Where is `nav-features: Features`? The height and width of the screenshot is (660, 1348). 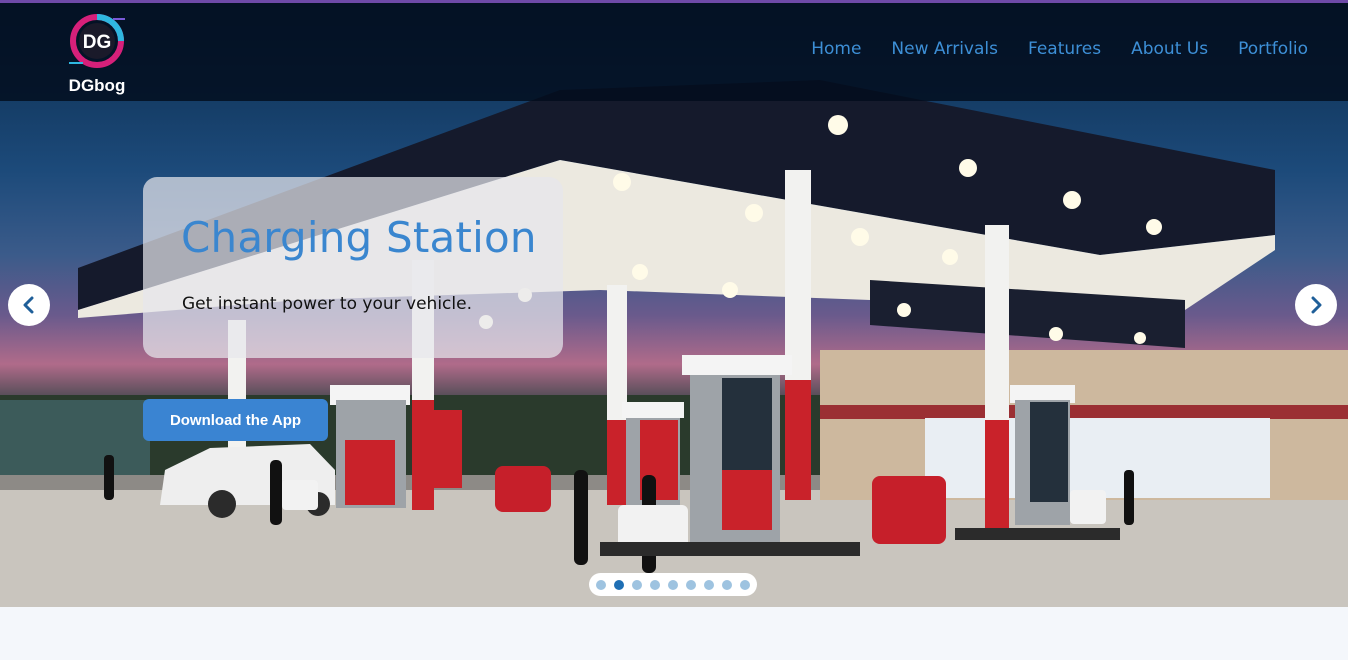 nav-features: Features is located at coordinates (1064, 49).